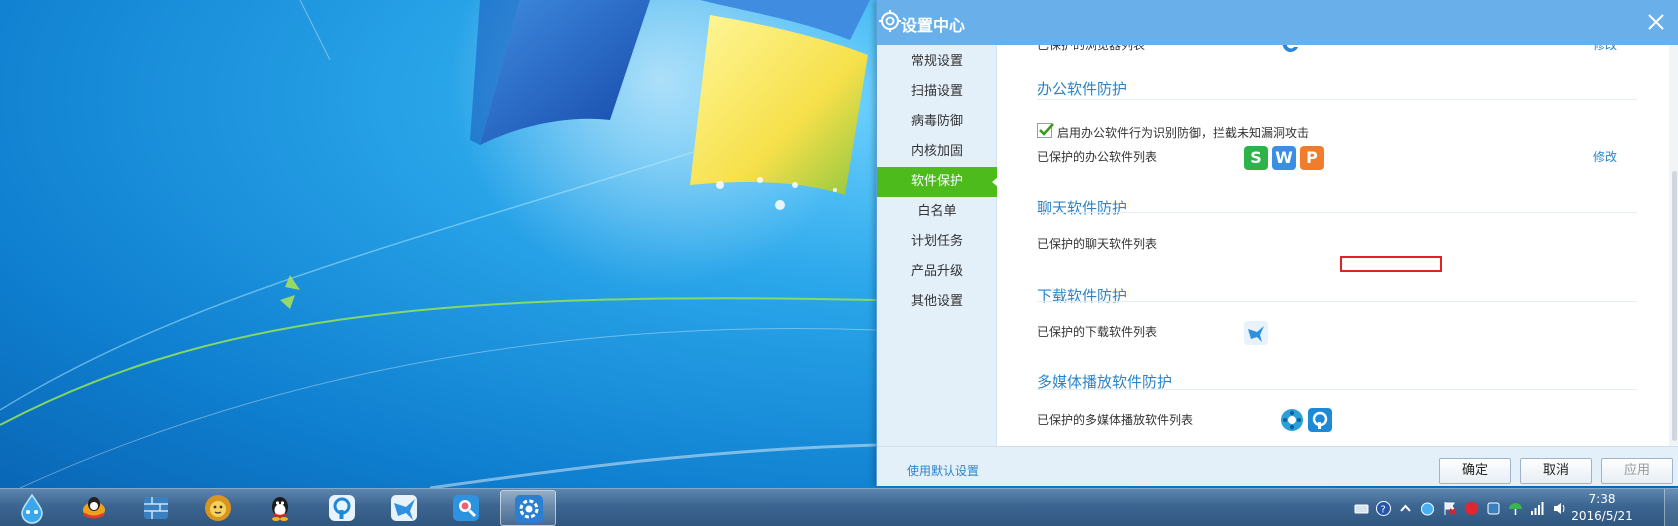  I want to click on sidebar-item-kernel: 内核加固, so click(937, 152).